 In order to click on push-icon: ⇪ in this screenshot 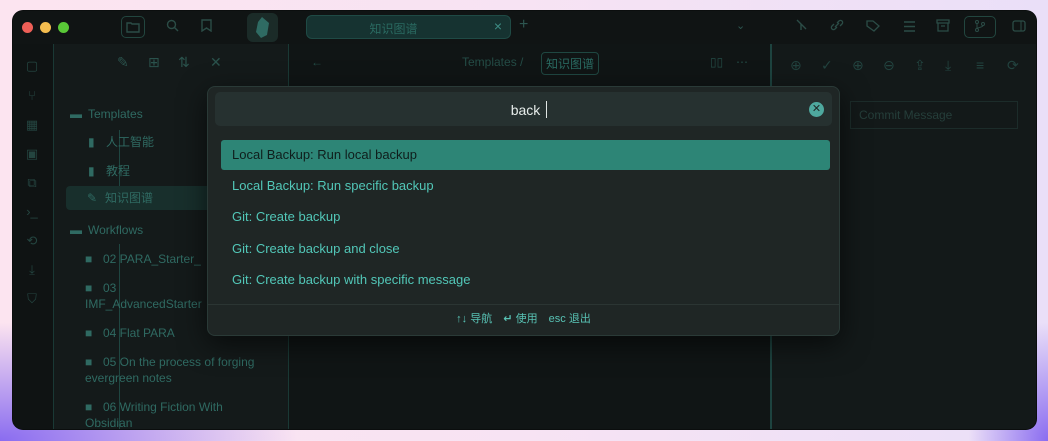, I will do `click(920, 65)`.